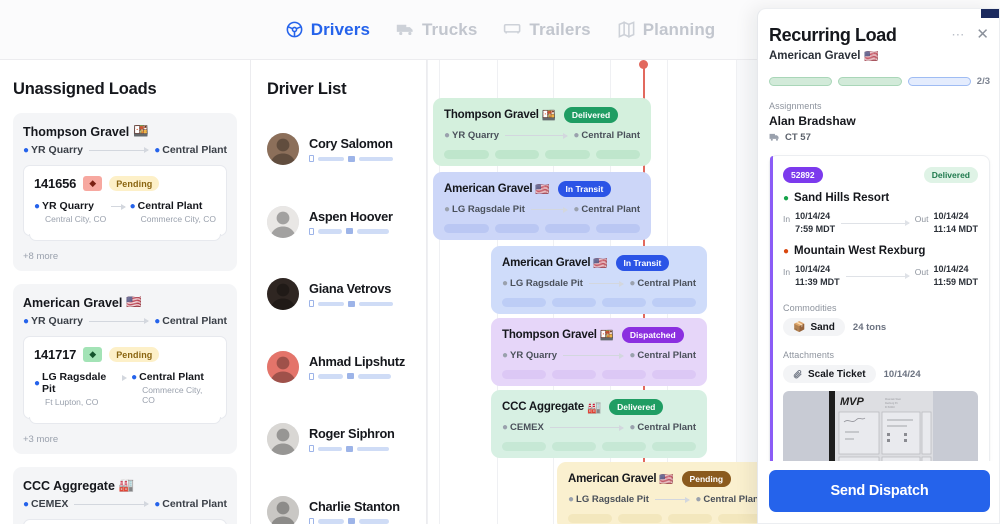 This screenshot has height=524, width=1000. Describe the element at coordinates (327, 30) in the screenshot. I see `nav-item-drivers: Drivers` at that location.